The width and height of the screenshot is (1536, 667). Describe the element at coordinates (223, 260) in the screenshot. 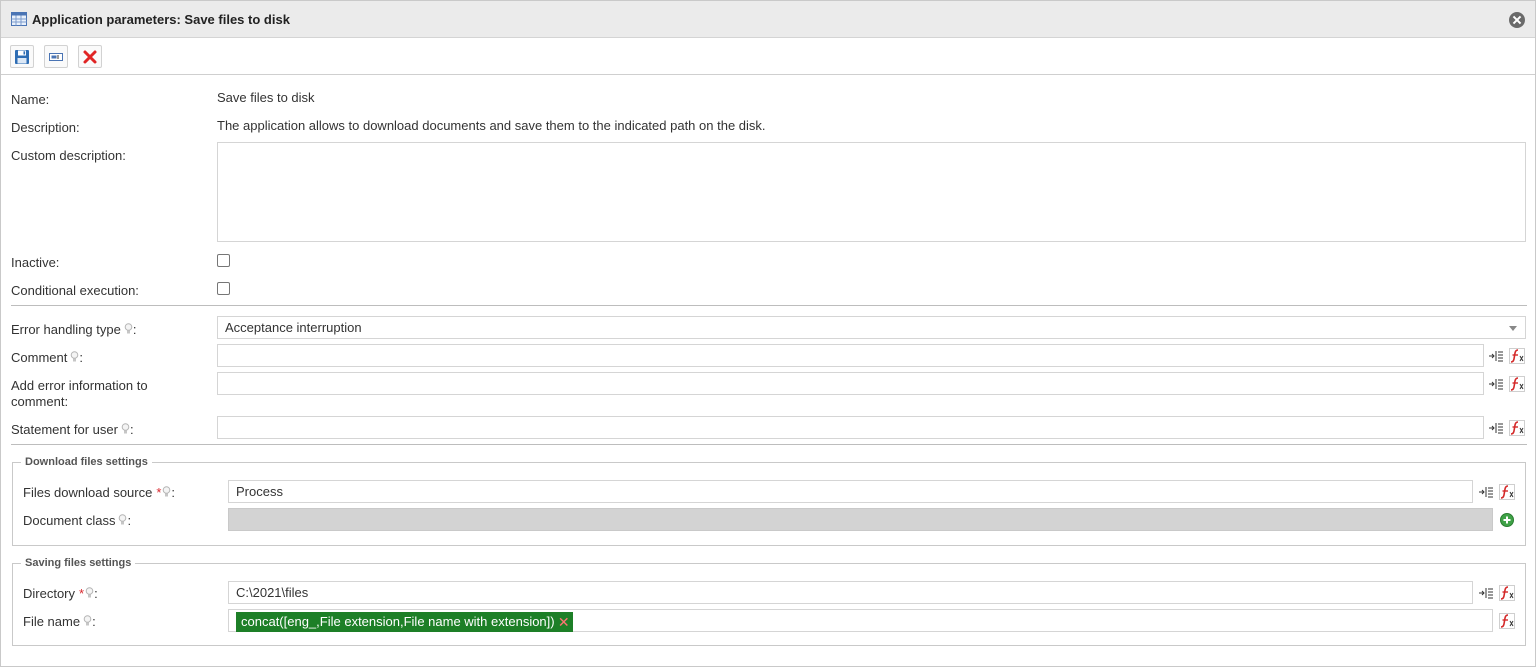

I see `inactive-checkbox` at that location.